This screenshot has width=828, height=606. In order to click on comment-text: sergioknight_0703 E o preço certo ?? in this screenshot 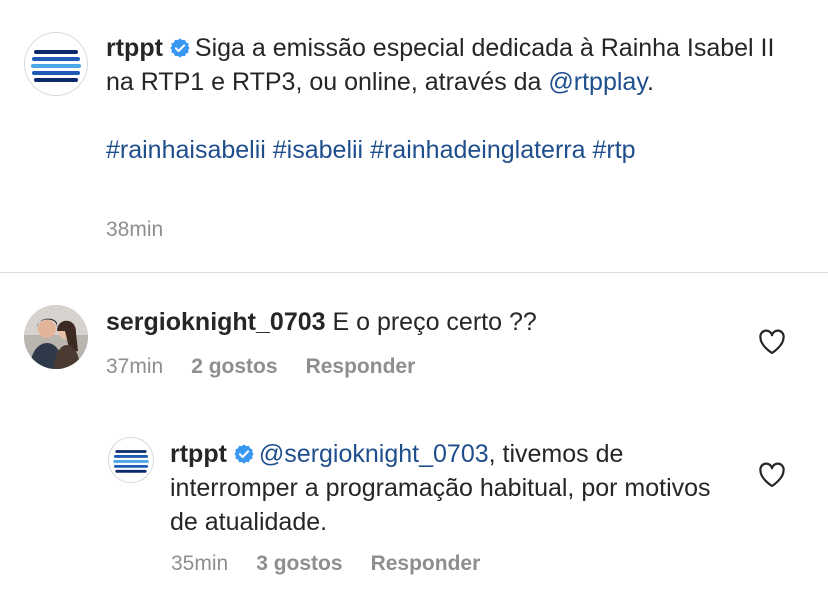, I will do `click(426, 322)`.